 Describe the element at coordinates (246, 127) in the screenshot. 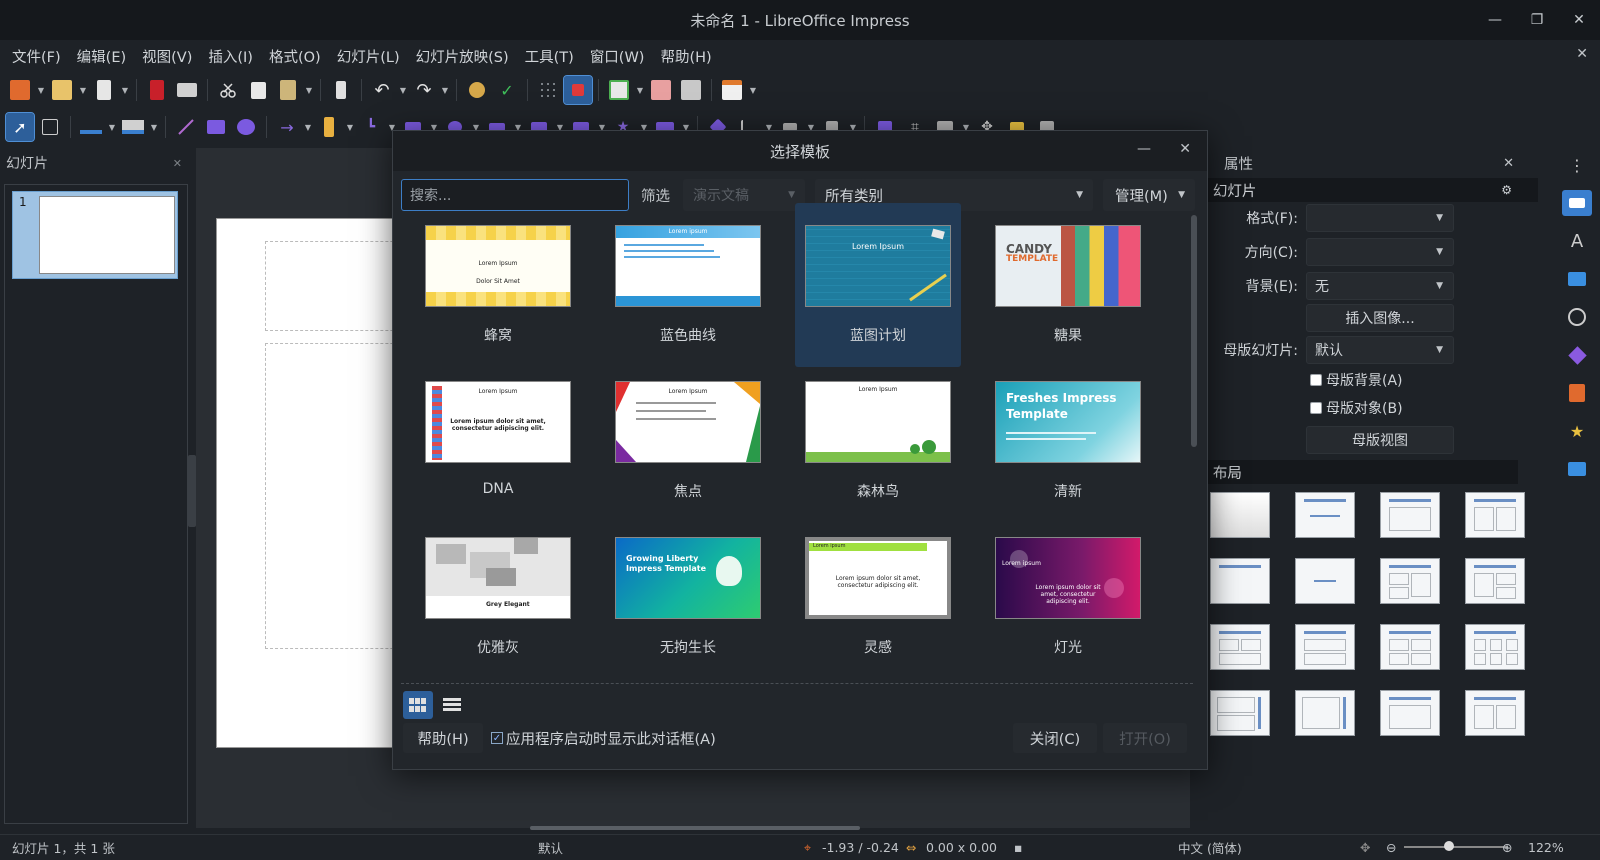

I see `ellipse-icon` at that location.